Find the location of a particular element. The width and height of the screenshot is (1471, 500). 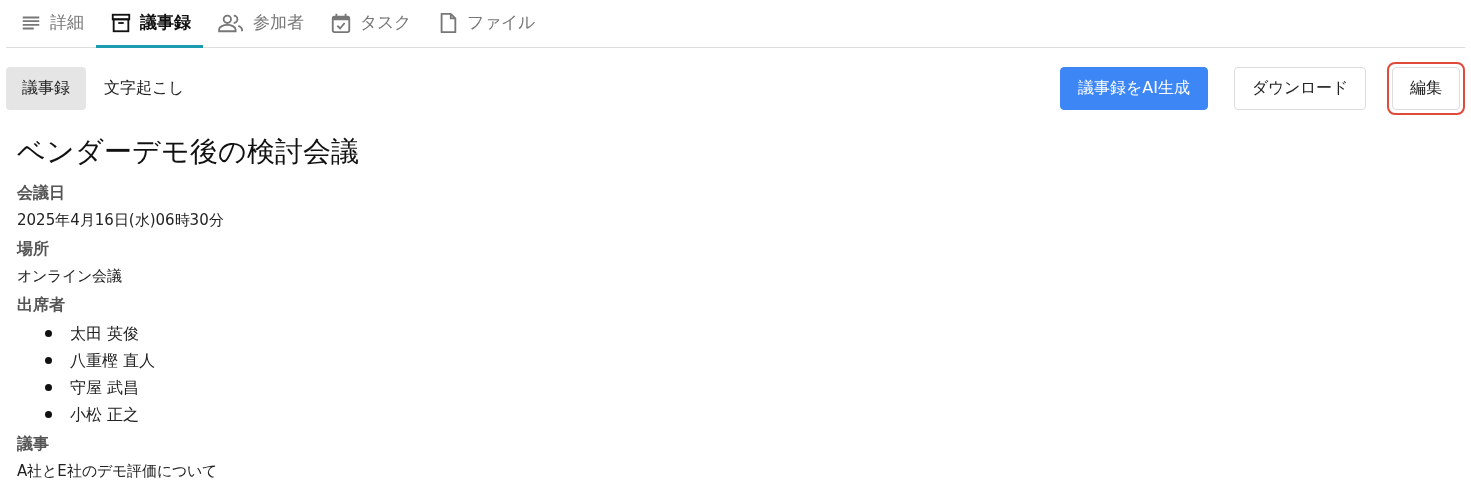

section-heading: 出席者 is located at coordinates (41, 305).